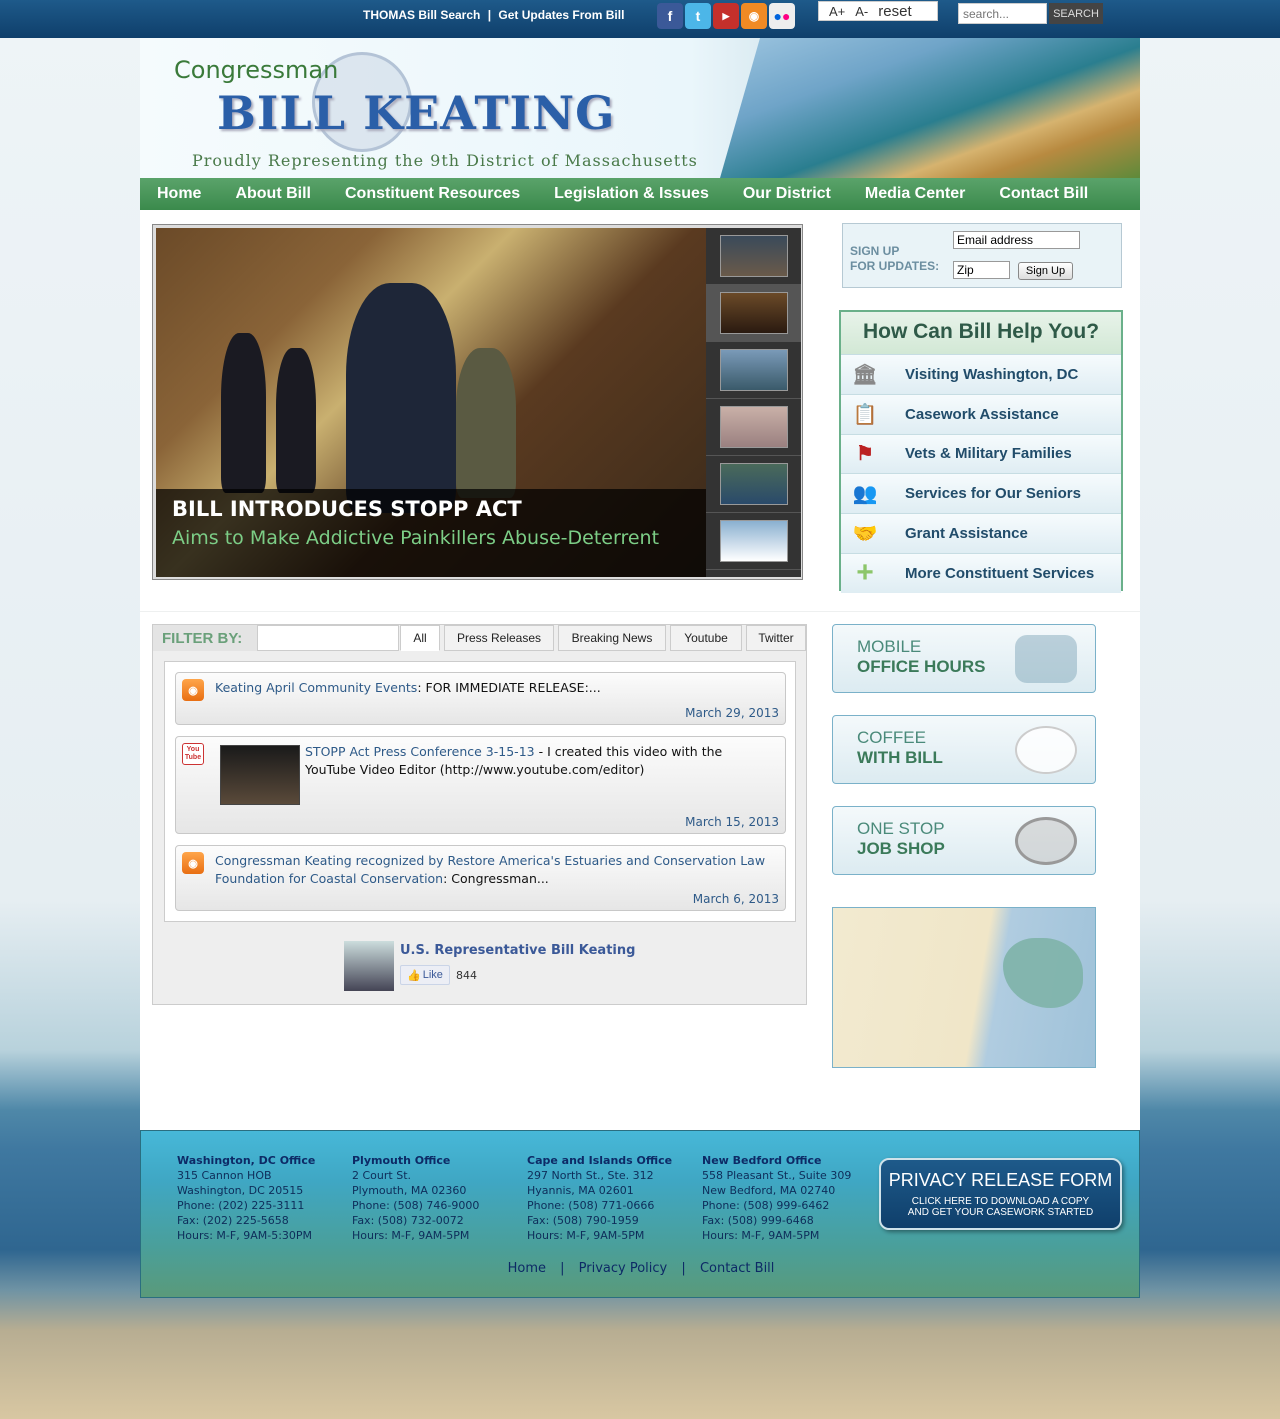 This screenshot has width=1280, height=1419. What do you see at coordinates (612, 638) in the screenshot?
I see `tab-breaking-news: Breaking News` at bounding box center [612, 638].